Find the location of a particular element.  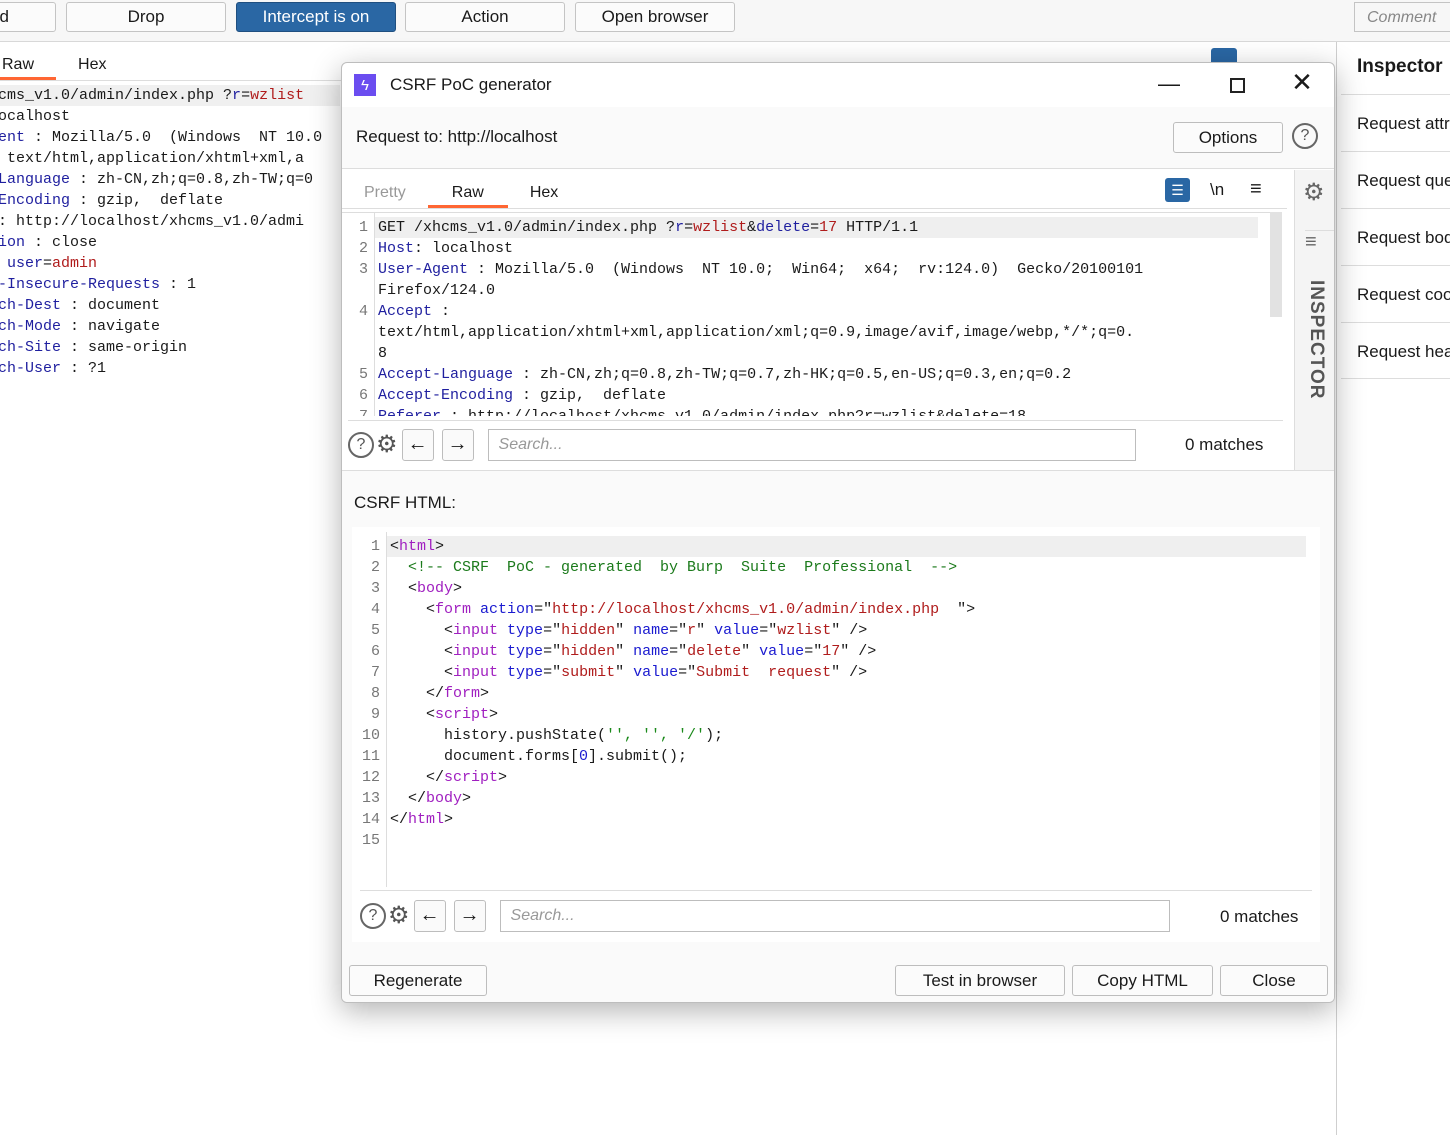

inspector-title: Inspector is located at coordinates (1400, 66).